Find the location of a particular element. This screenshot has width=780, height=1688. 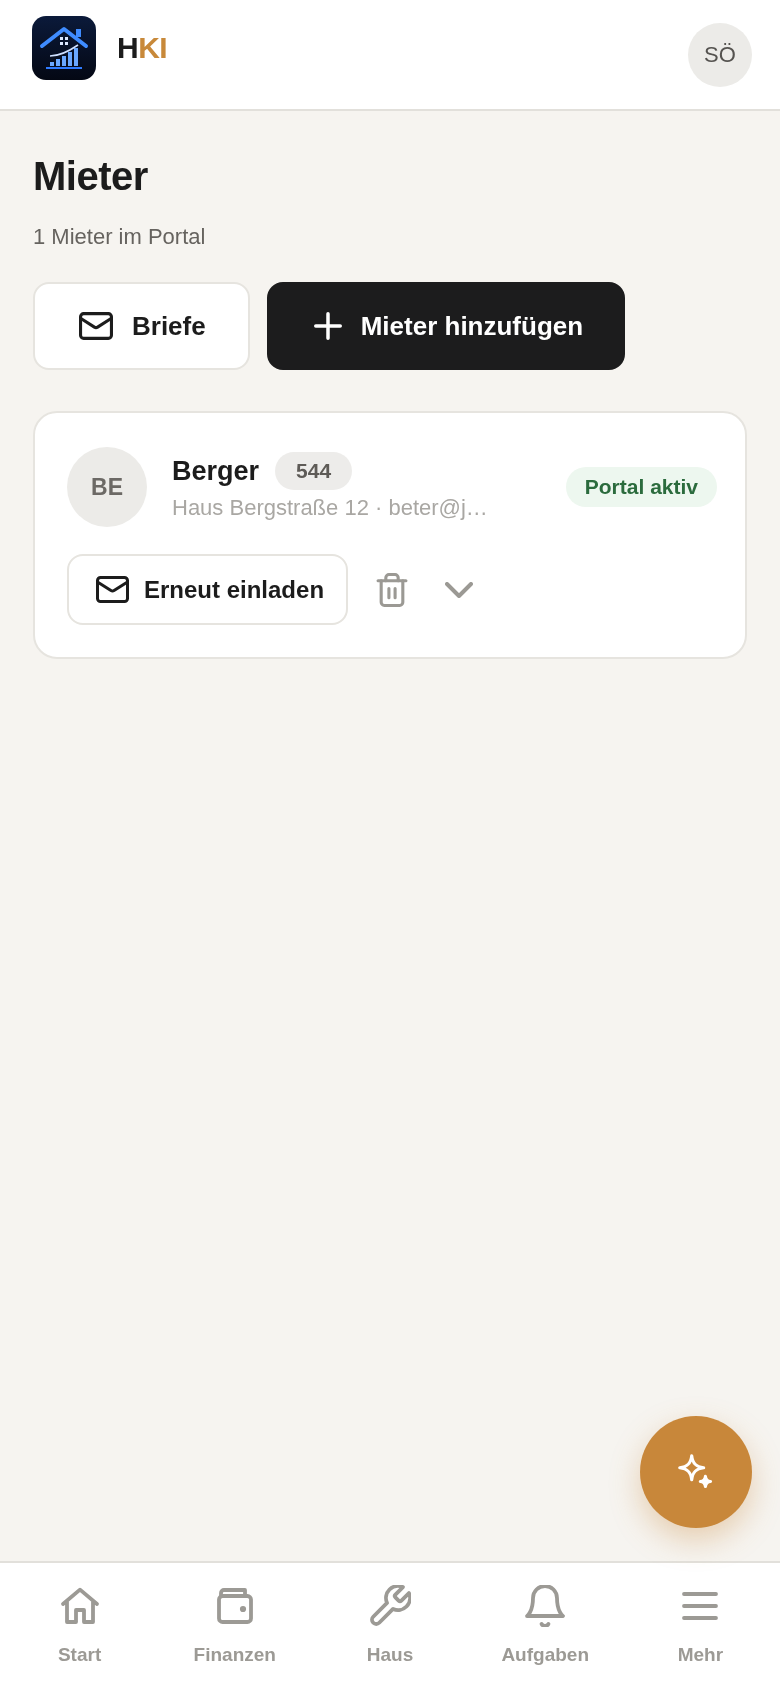

page-subtitle: 1 Mieter im Portal is located at coordinates (120, 237).